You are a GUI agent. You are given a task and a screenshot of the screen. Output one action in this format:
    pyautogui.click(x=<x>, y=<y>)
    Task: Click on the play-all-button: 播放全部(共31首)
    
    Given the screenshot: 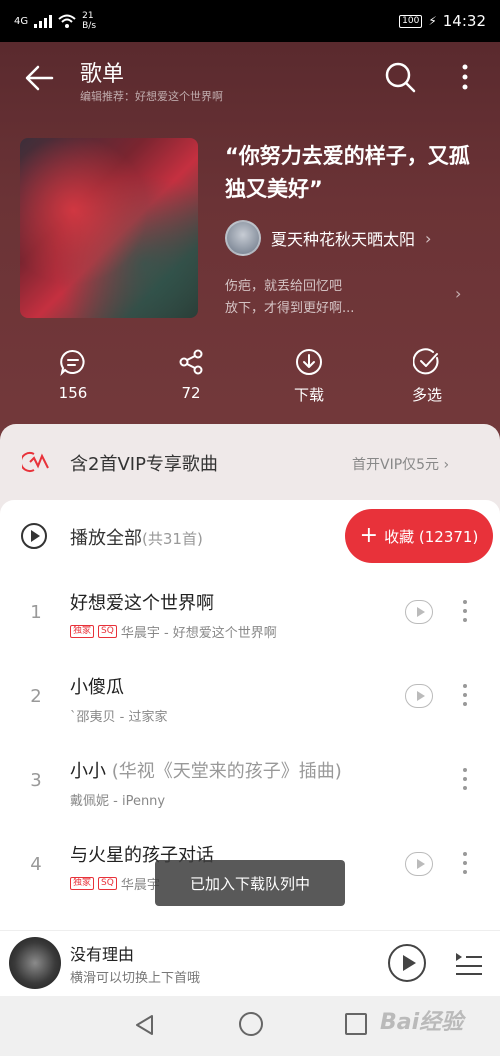 What is the action you would take?
    pyautogui.click(x=136, y=537)
    